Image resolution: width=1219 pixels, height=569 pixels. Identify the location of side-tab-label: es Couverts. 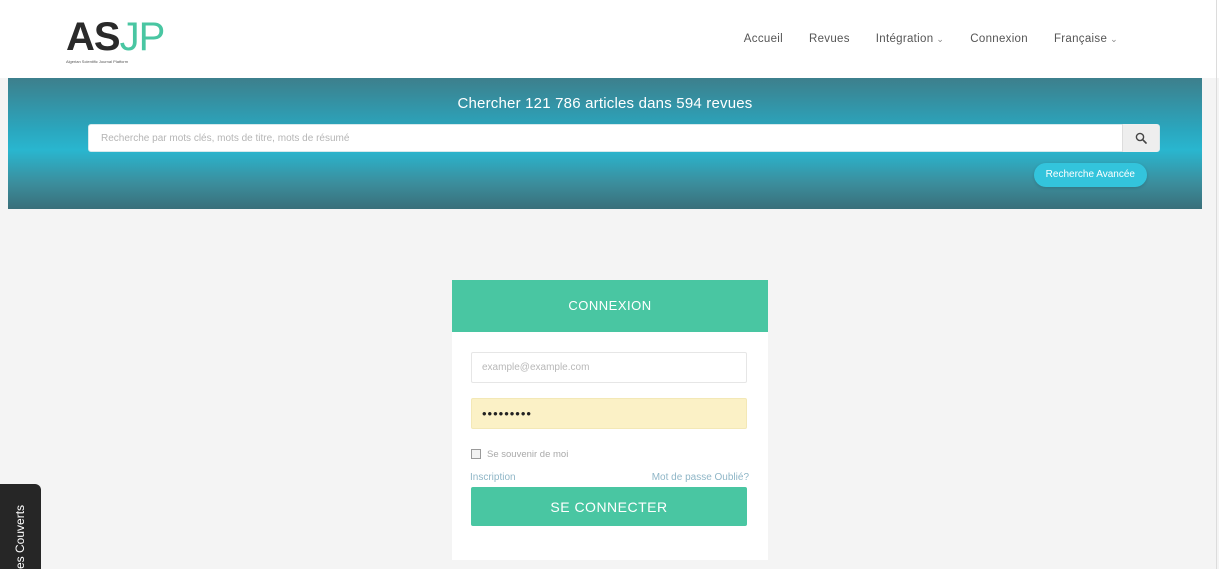
(20, 536).